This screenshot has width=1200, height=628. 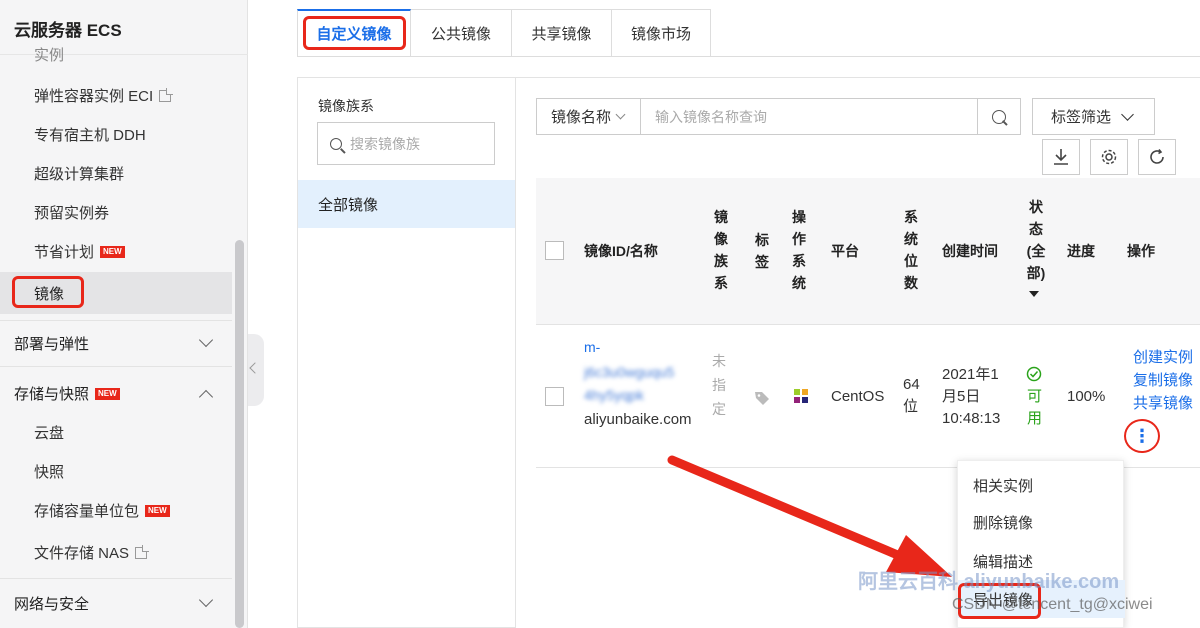 What do you see at coordinates (1052, 604) in the screenshot?
I see `watermark: CSDN @tencent_tg@xciwei` at bounding box center [1052, 604].